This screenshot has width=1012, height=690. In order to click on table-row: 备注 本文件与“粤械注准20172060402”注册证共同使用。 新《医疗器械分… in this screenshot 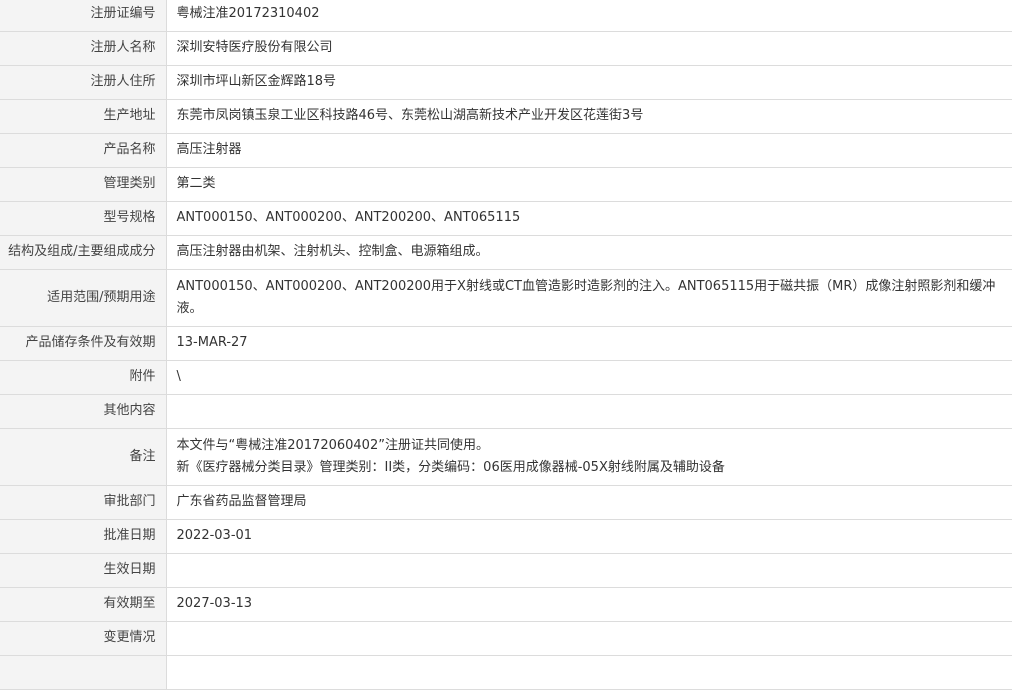, I will do `click(506, 457)`.